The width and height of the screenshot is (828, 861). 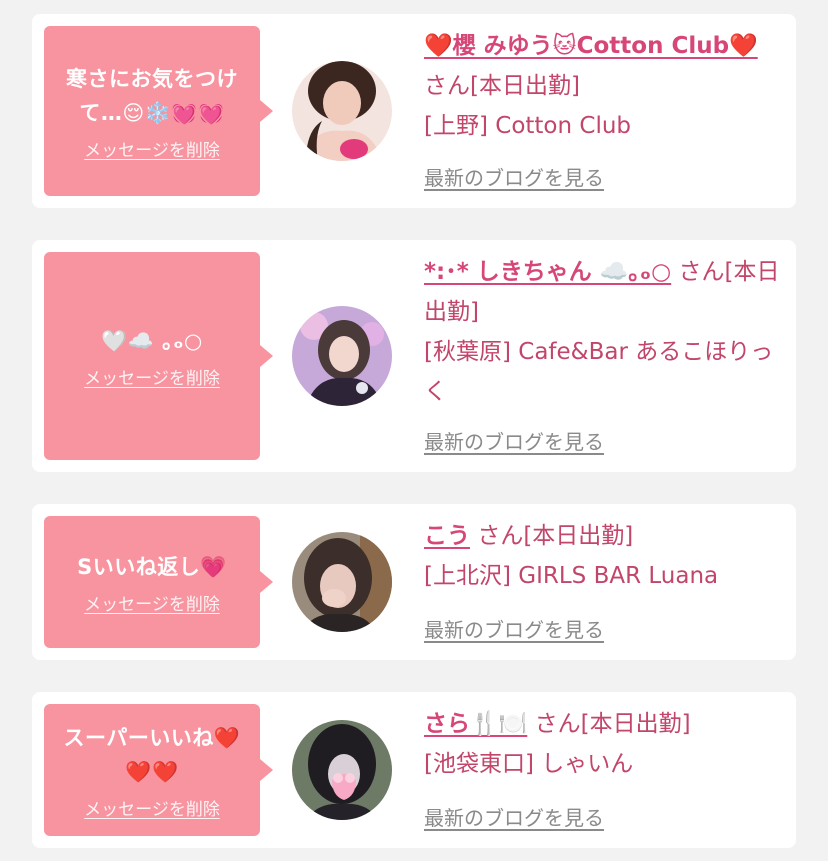 What do you see at coordinates (475, 724) in the screenshot?
I see `member-name-link: さら🍴🍽️` at bounding box center [475, 724].